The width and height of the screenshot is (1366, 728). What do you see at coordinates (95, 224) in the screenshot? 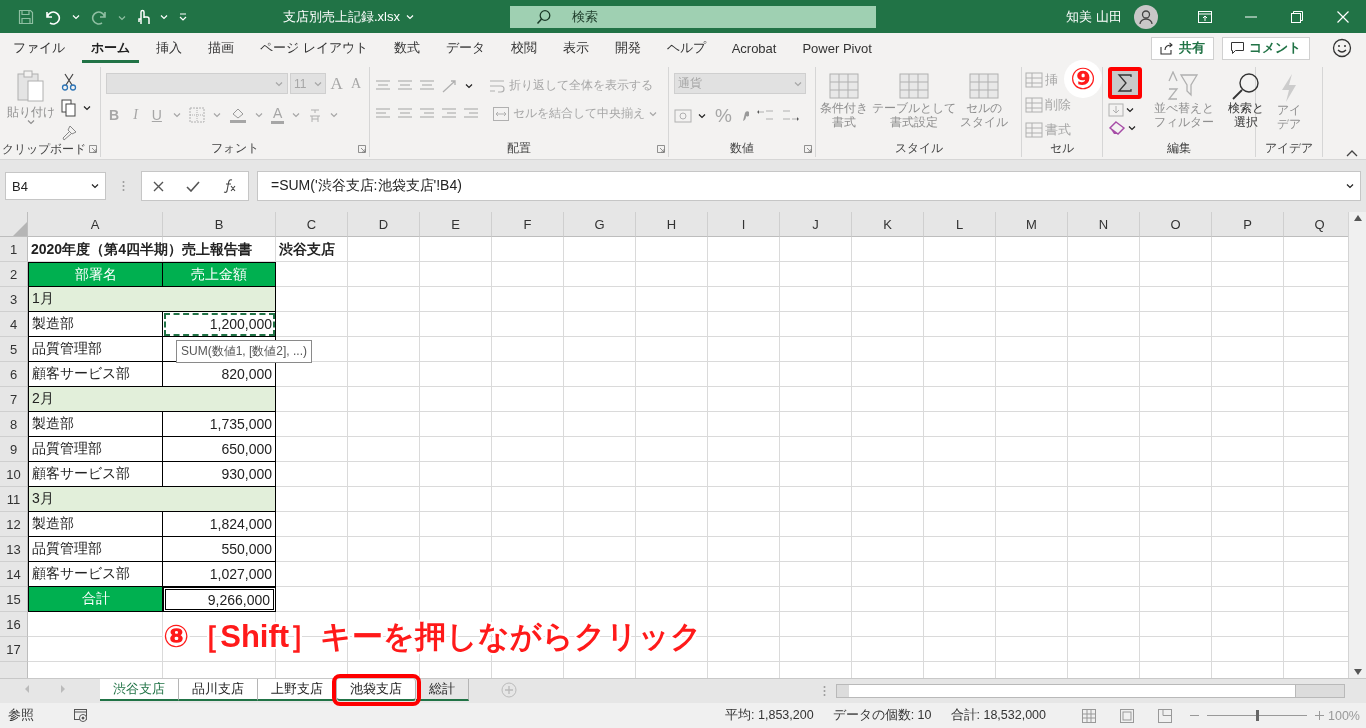
I see `column-header: A` at bounding box center [95, 224].